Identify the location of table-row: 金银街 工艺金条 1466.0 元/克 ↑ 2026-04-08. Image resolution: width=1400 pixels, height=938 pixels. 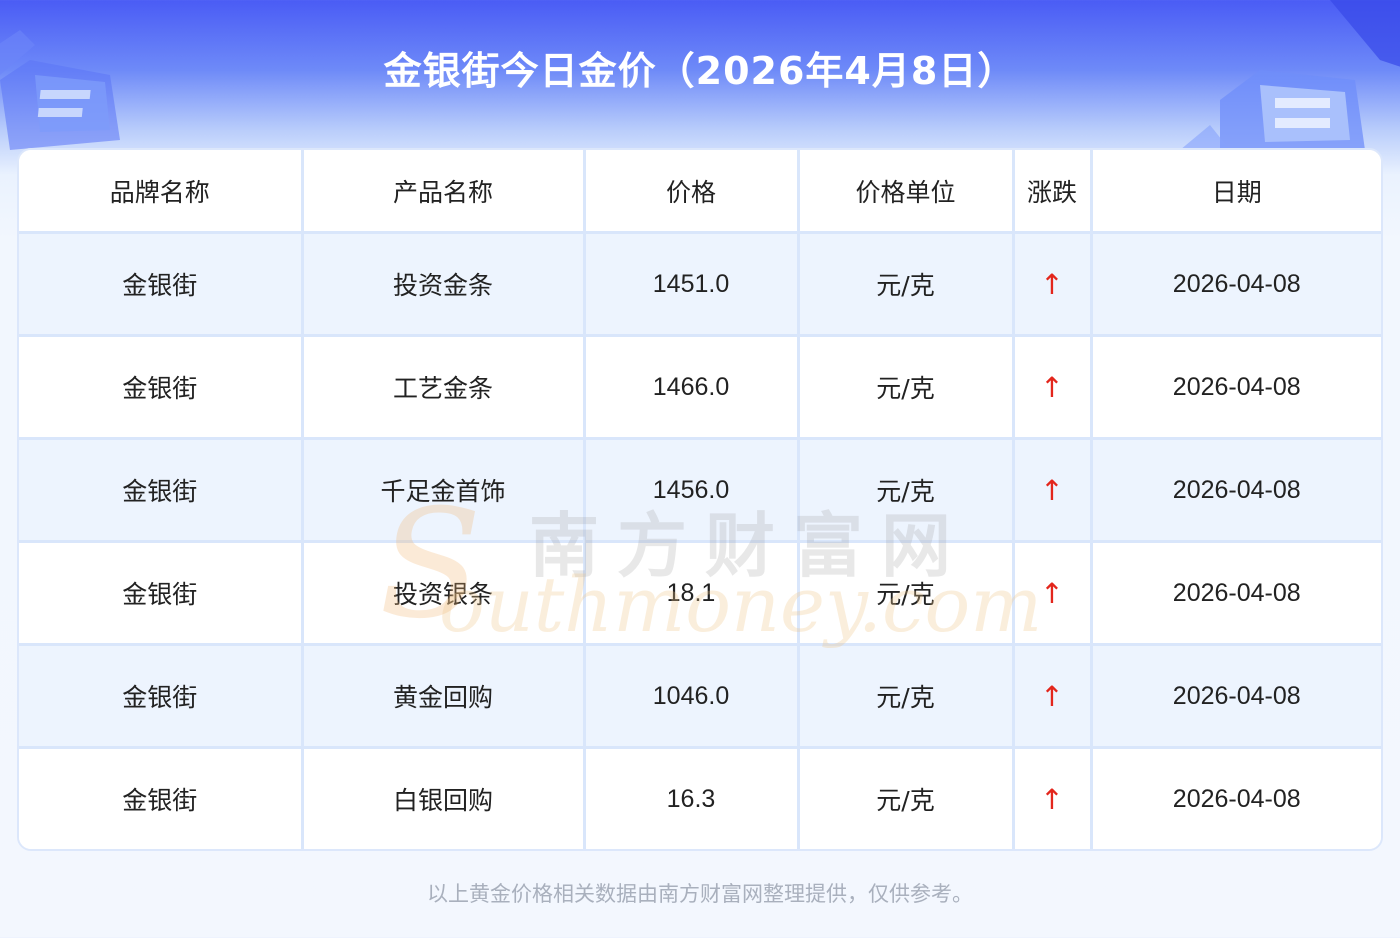
(700, 387).